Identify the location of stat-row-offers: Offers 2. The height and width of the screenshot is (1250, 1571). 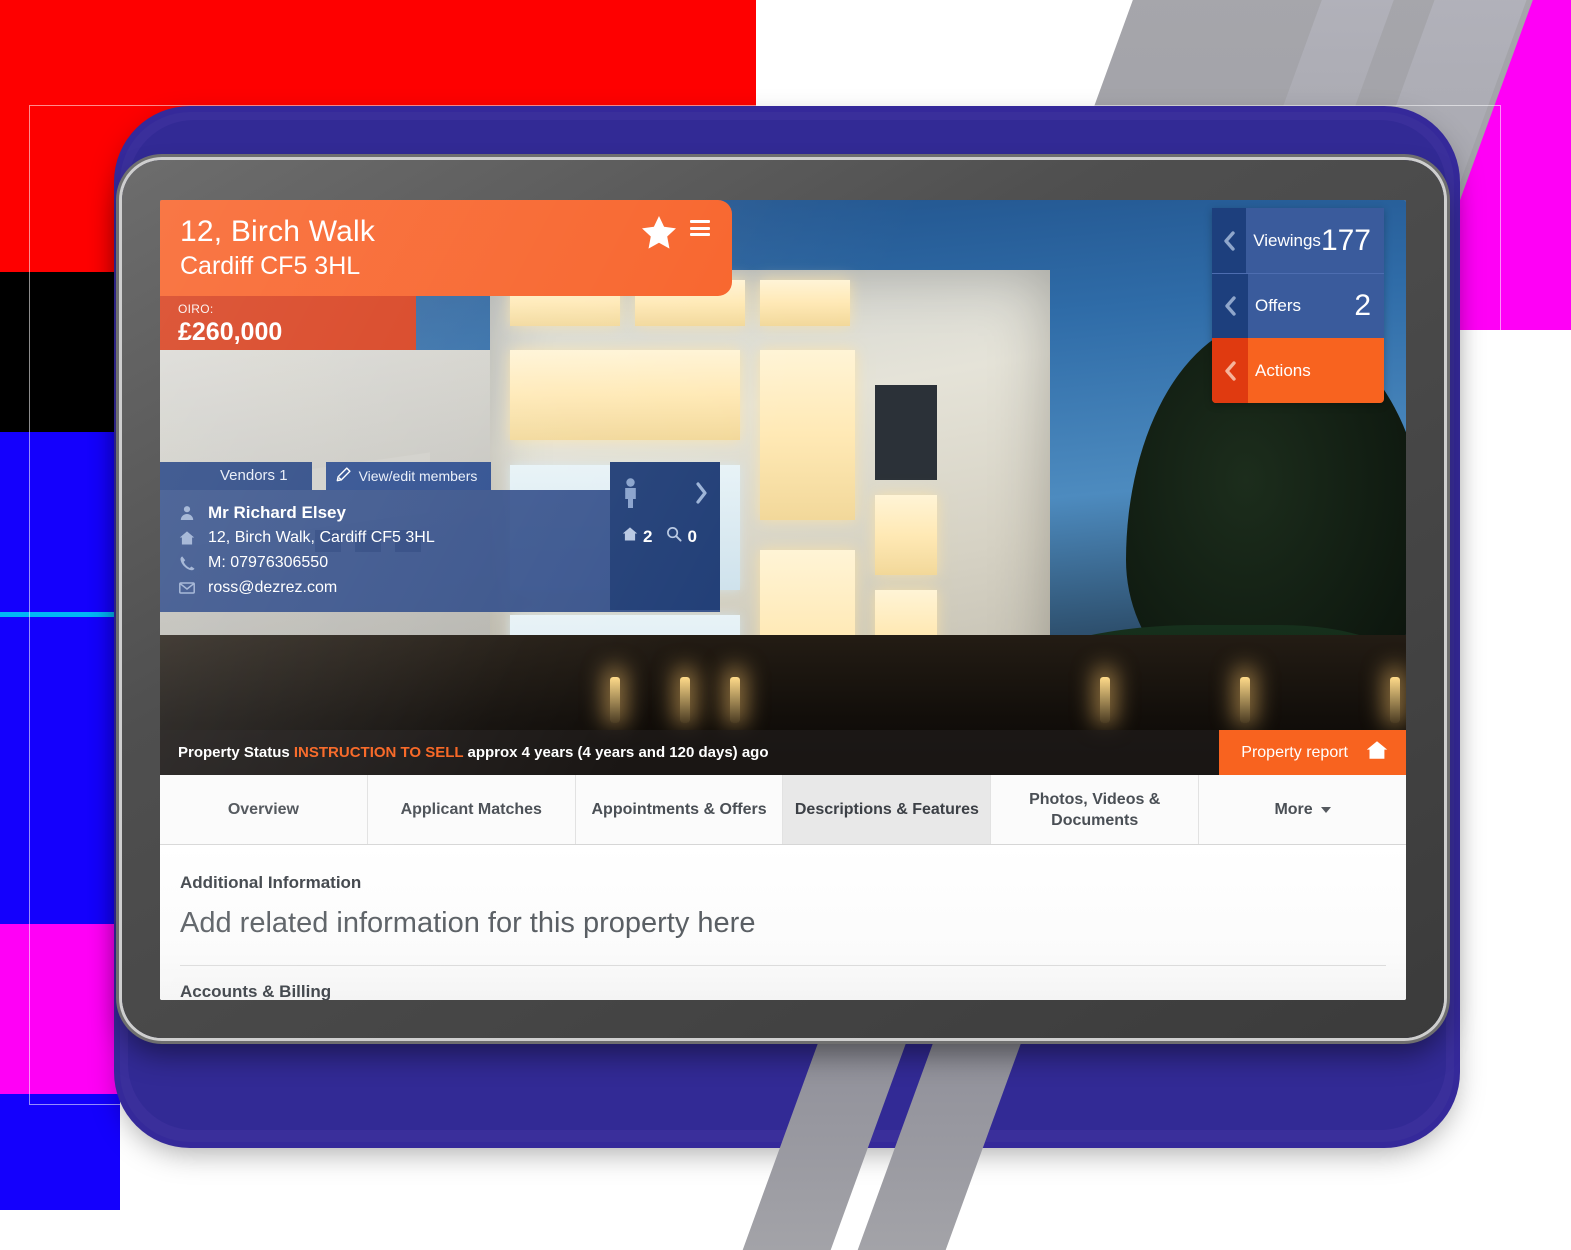
(1298, 305).